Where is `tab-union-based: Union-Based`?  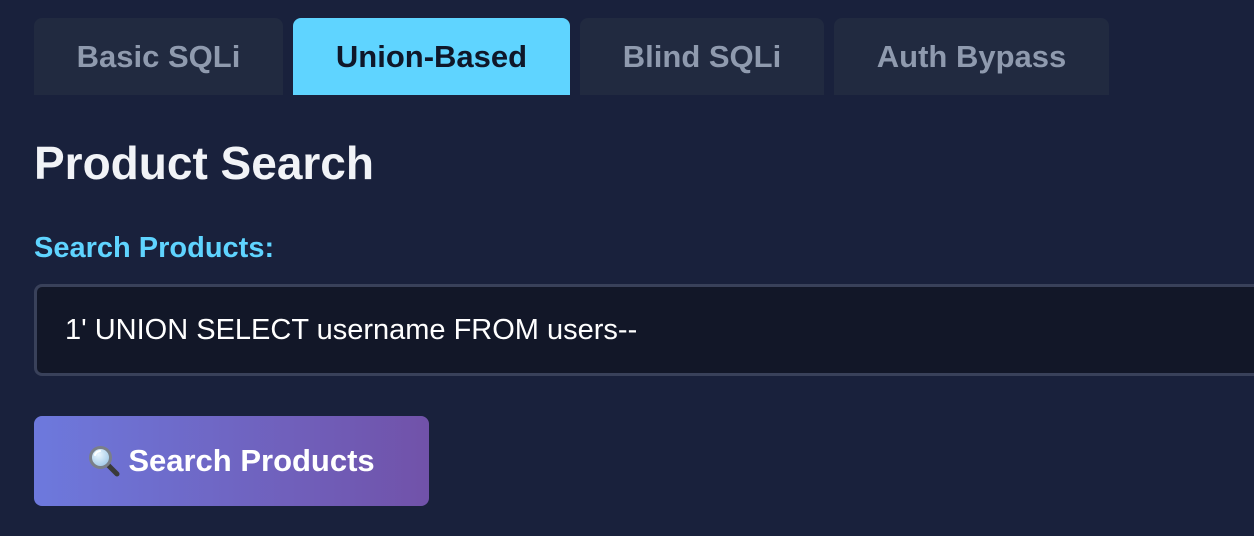 tab-union-based: Union-Based is located at coordinates (431, 56).